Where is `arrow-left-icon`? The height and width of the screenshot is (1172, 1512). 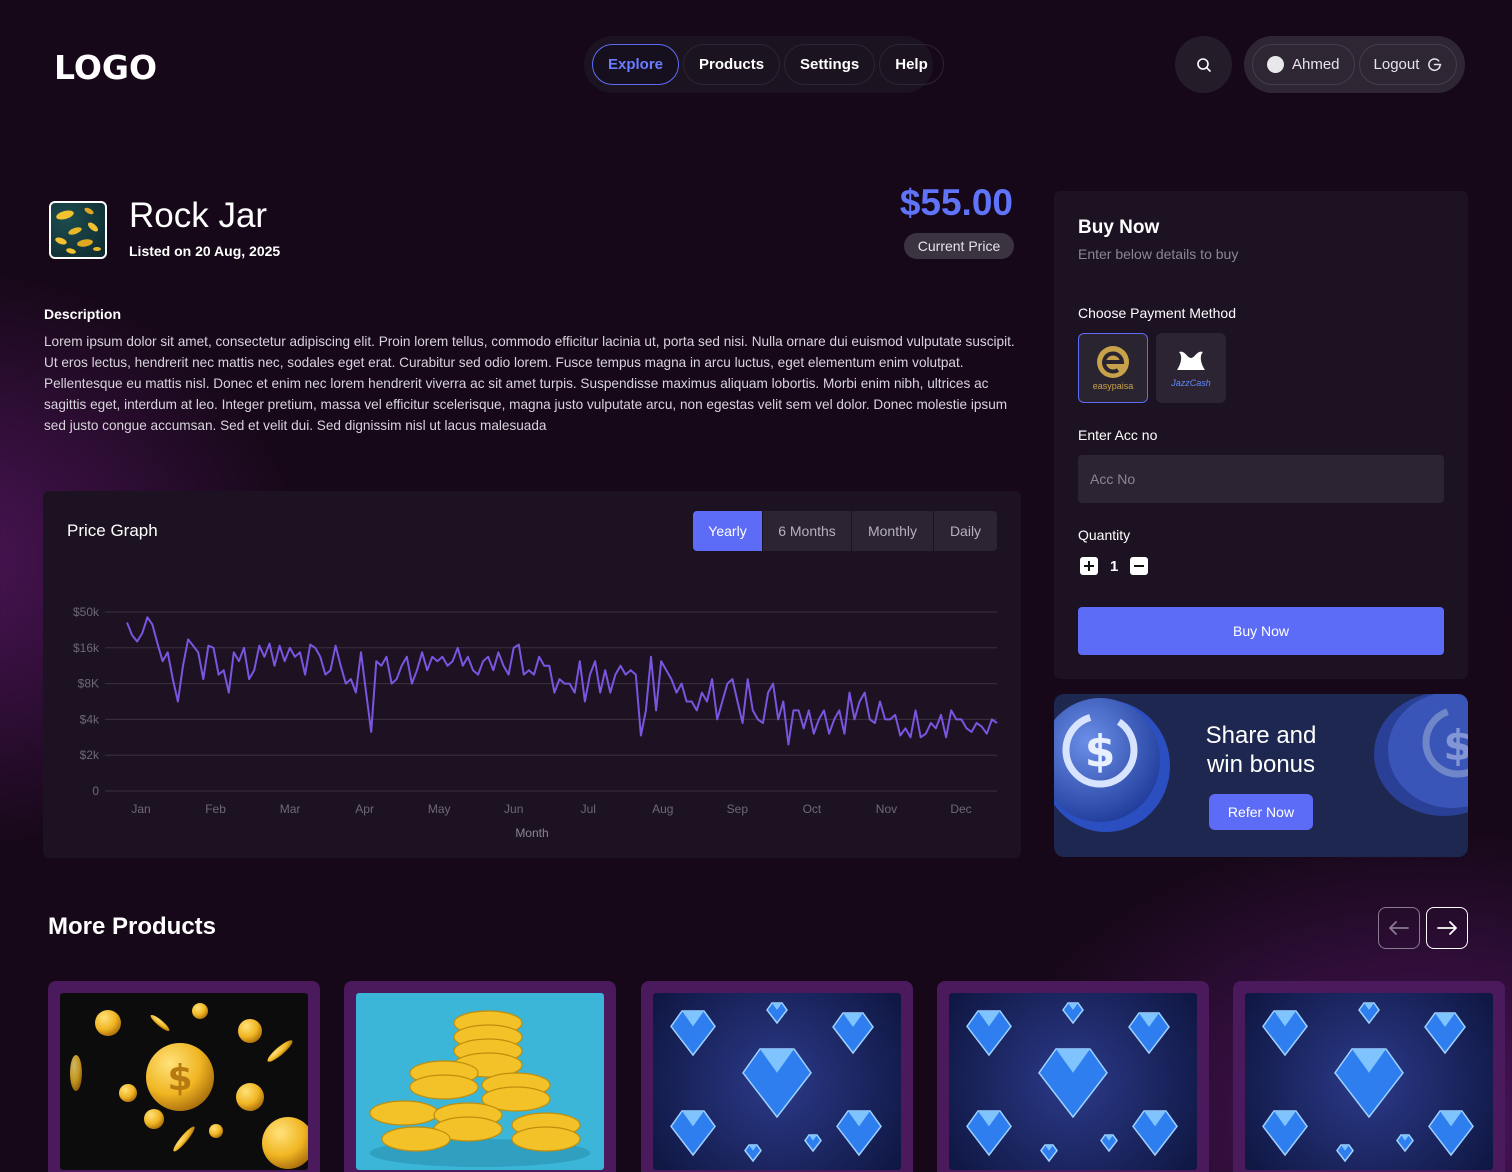 arrow-left-icon is located at coordinates (1399, 928).